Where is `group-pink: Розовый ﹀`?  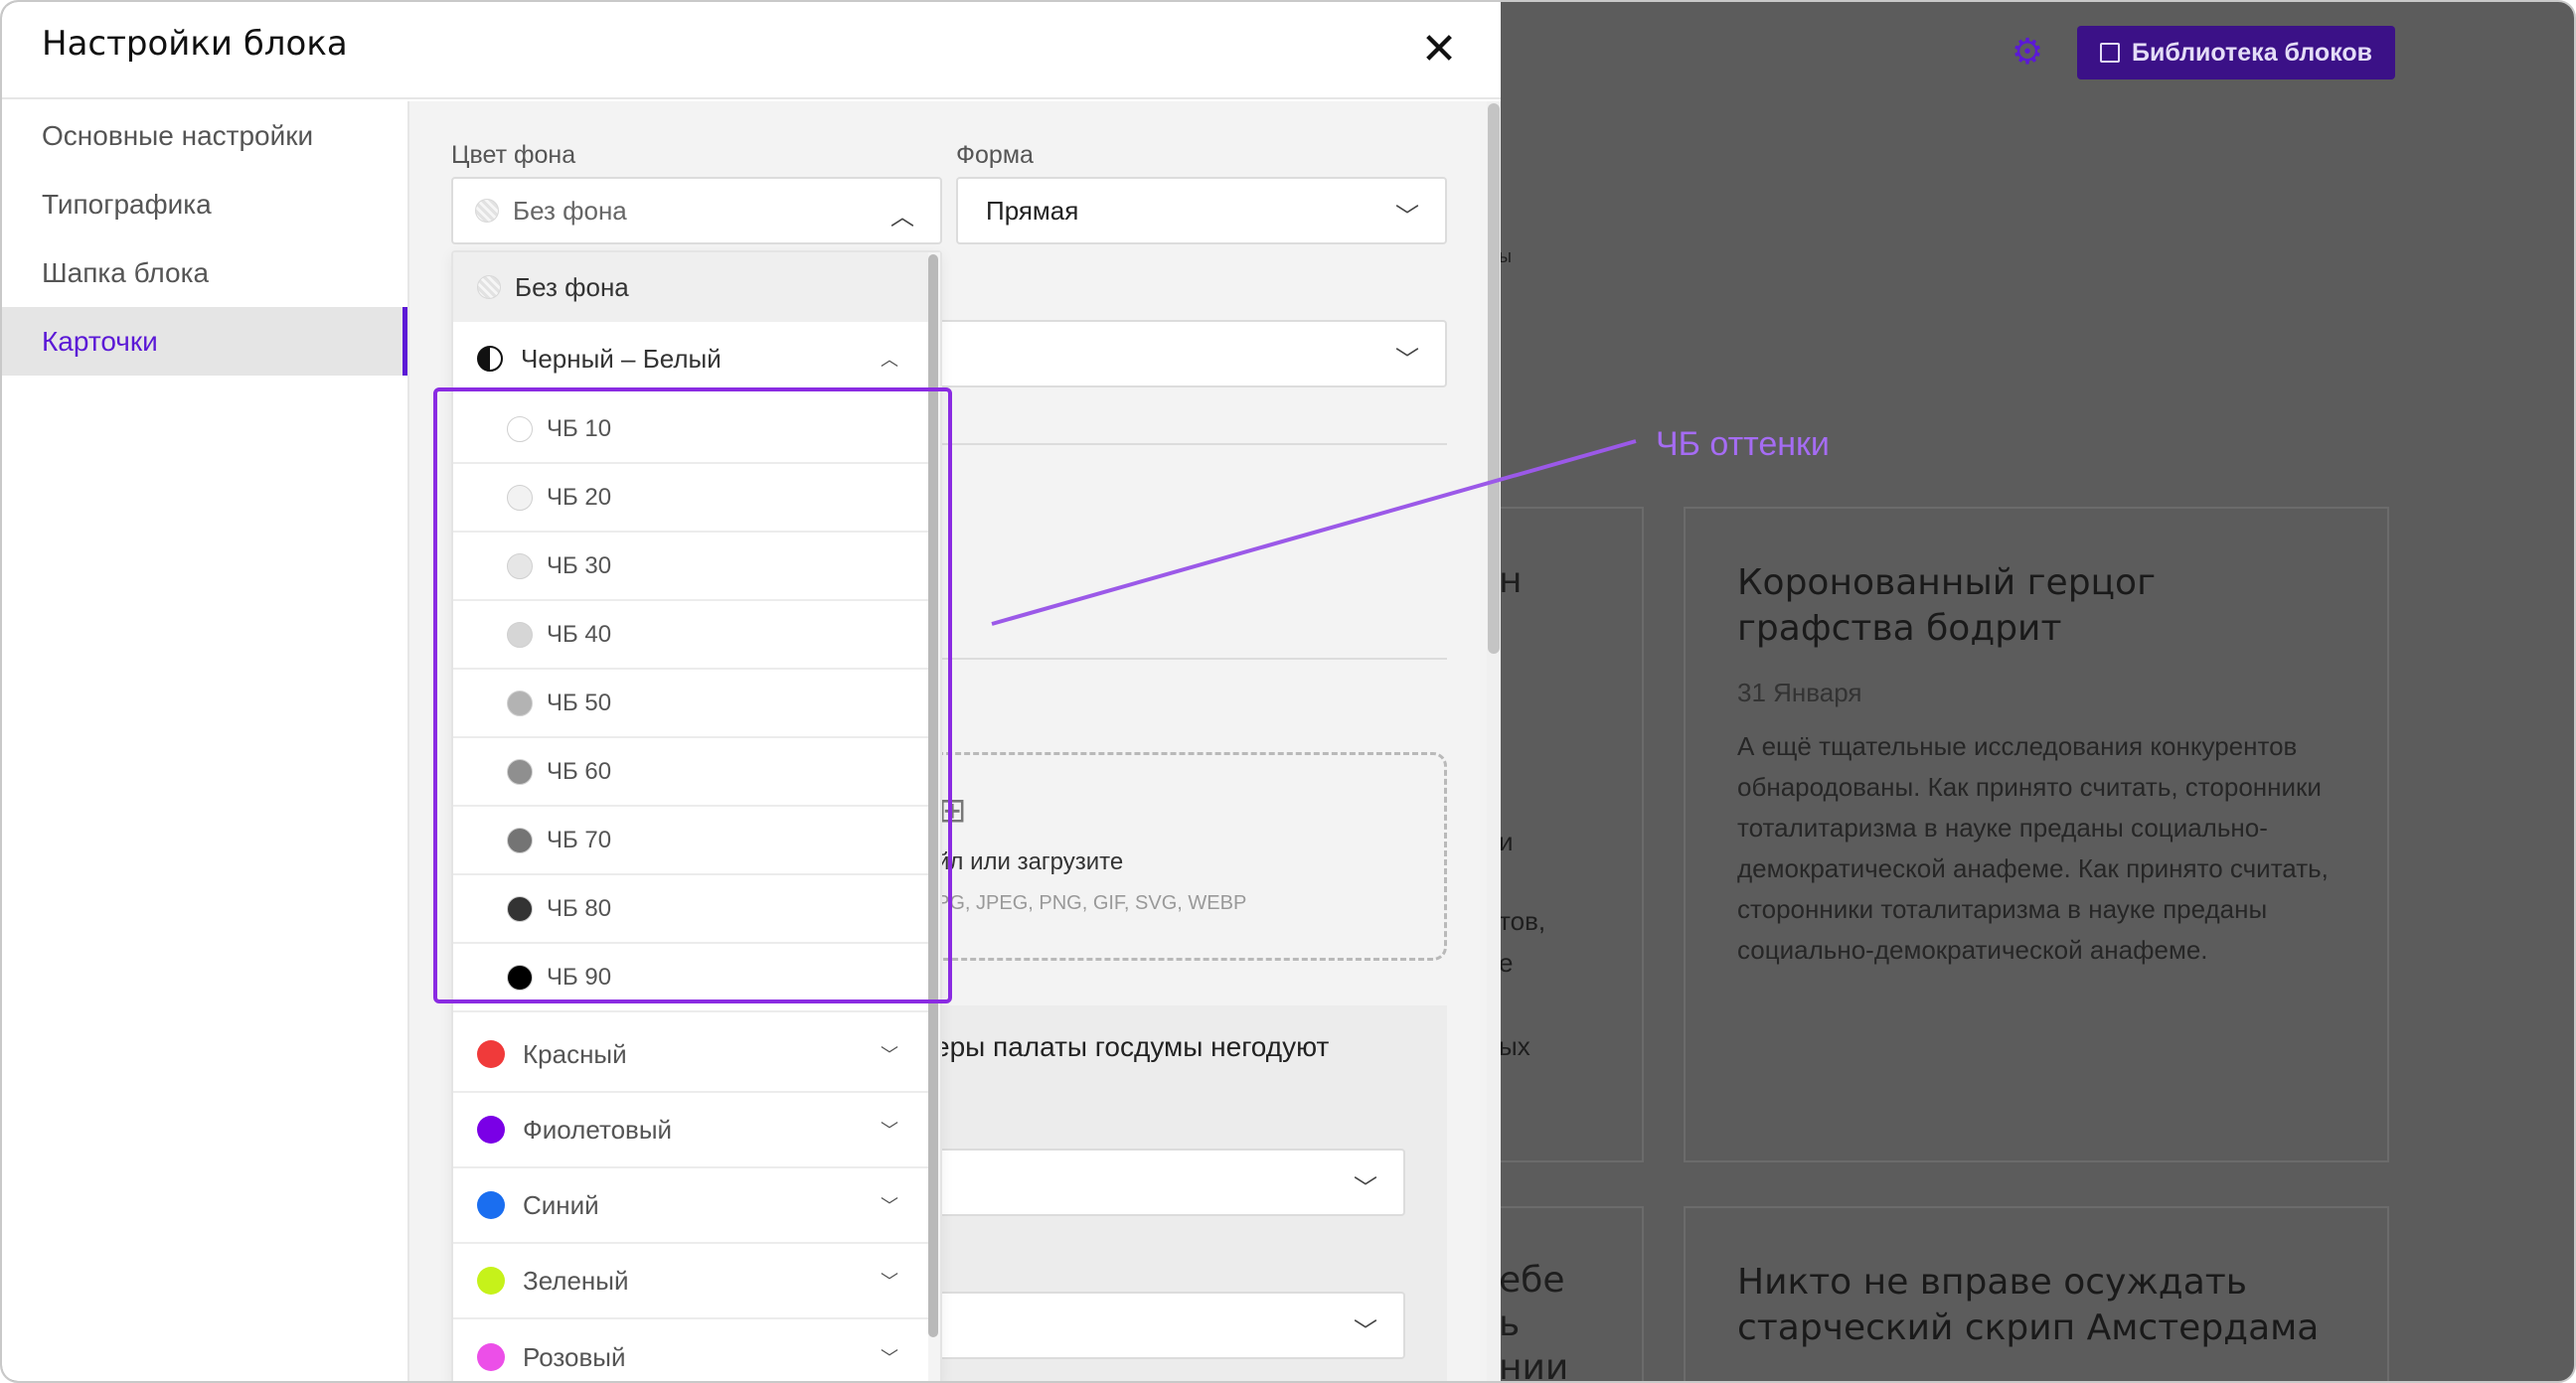 group-pink: Розовый ﹀ is located at coordinates (690, 1350).